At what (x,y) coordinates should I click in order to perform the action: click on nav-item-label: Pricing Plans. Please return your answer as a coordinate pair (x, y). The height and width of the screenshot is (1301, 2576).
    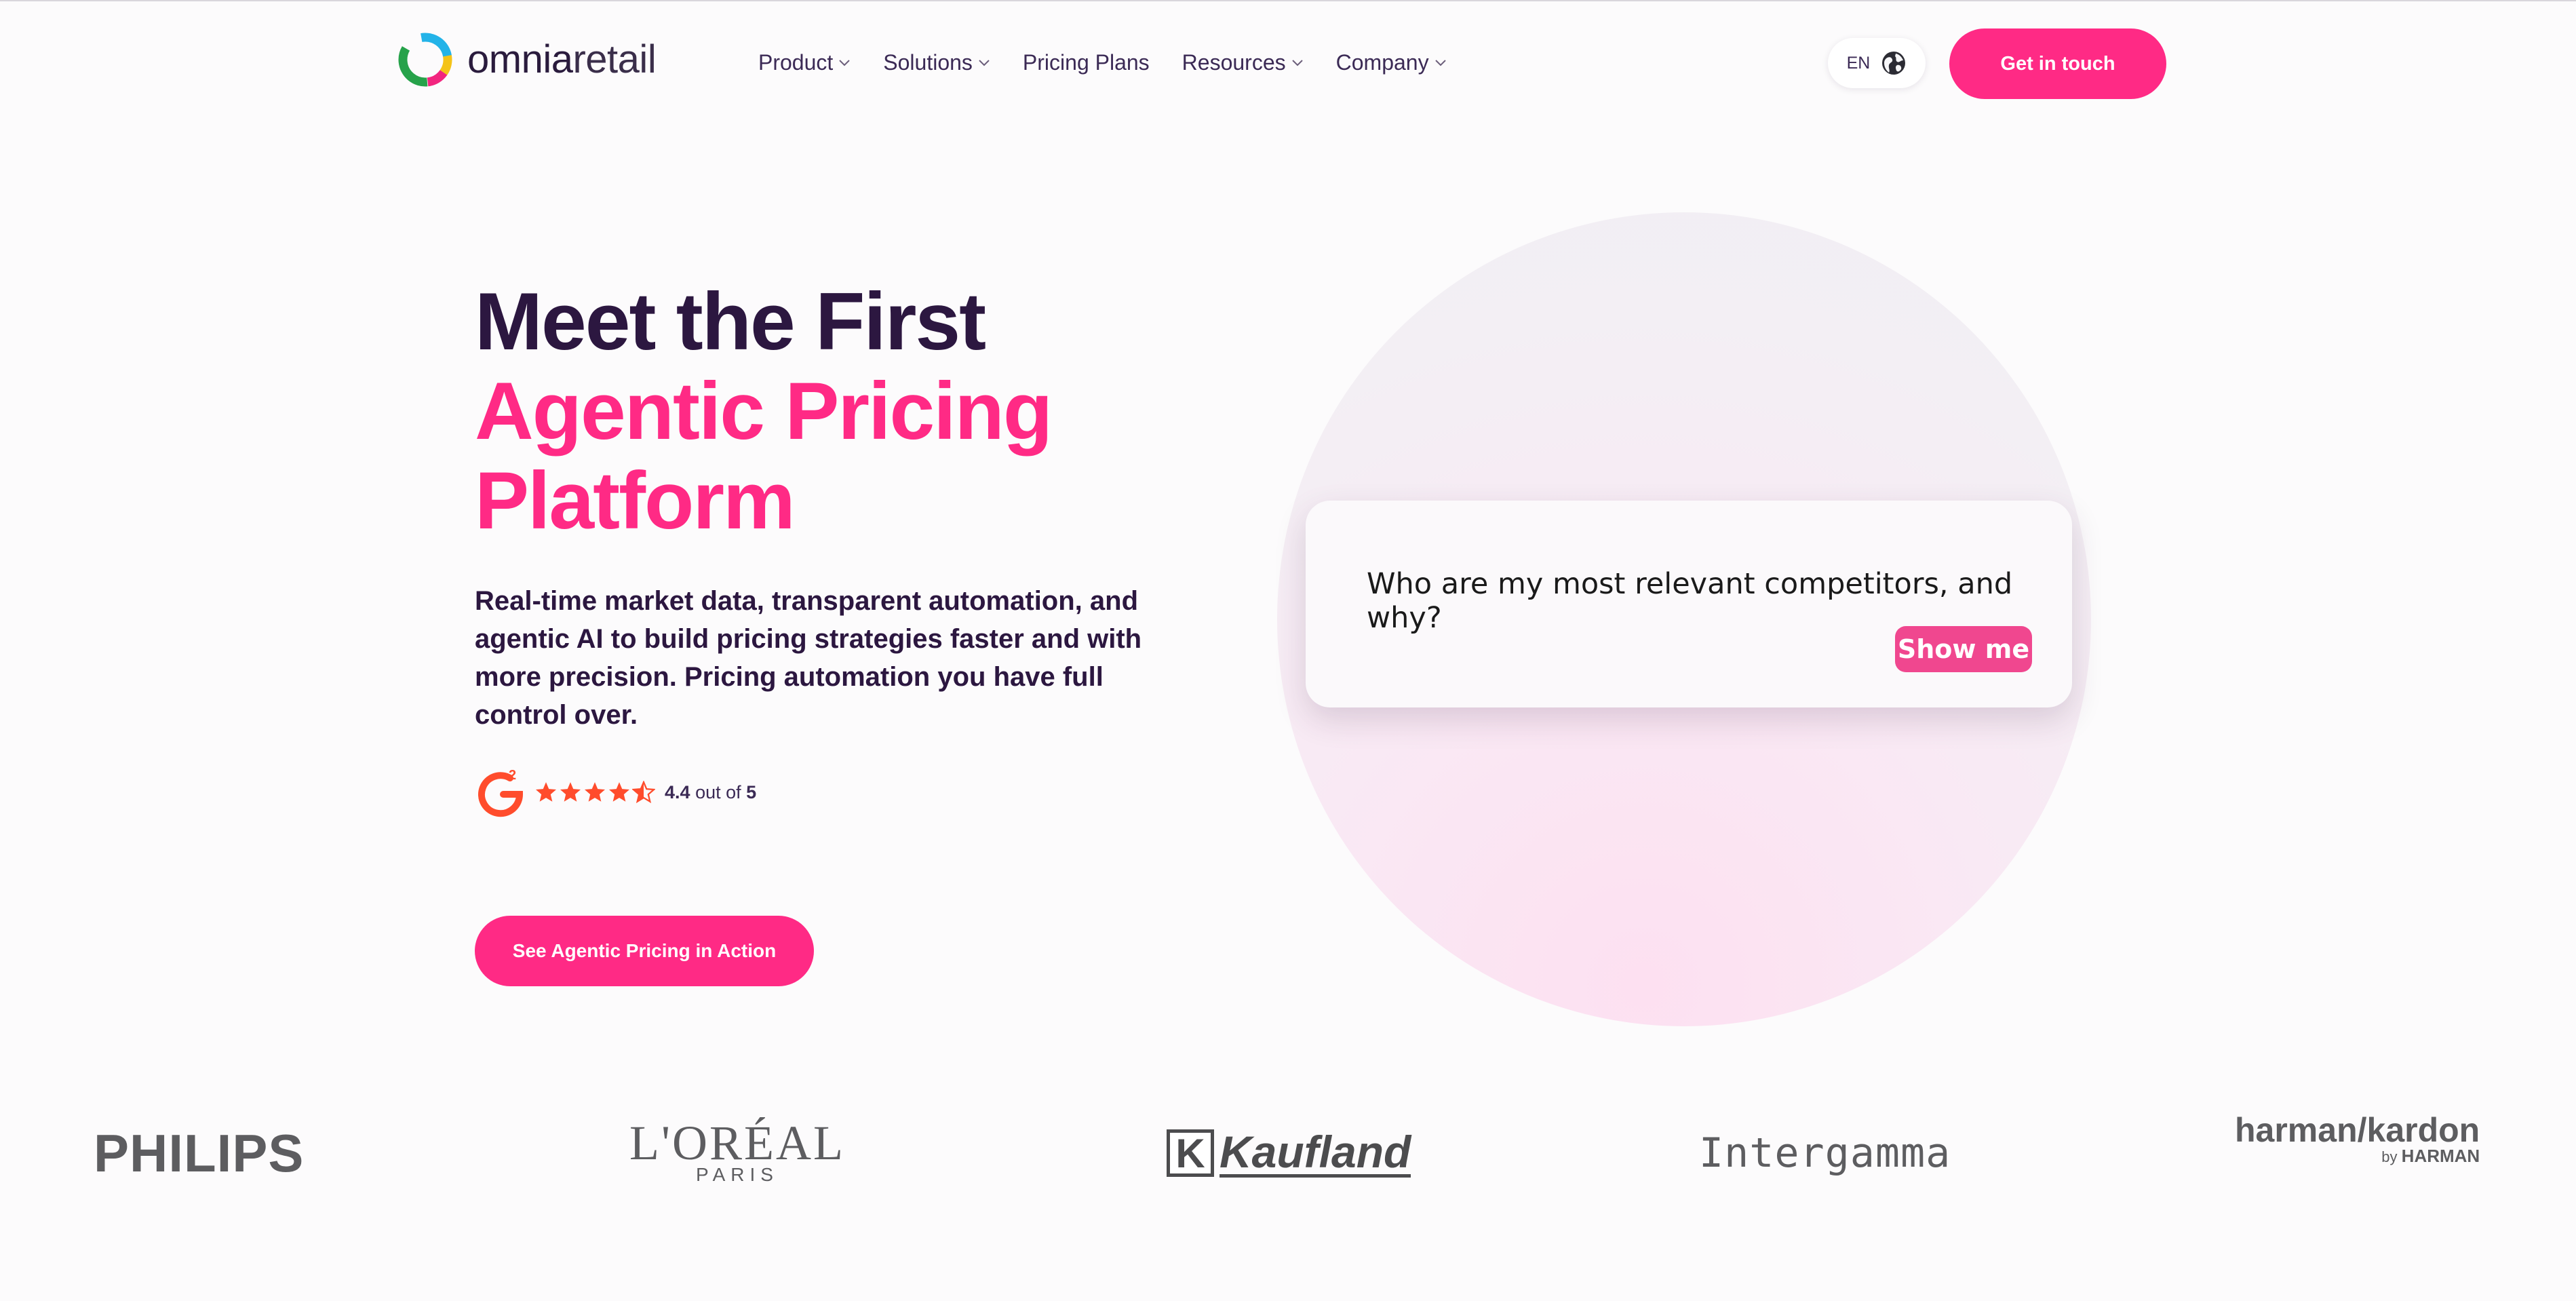
    Looking at the image, I should click on (1086, 62).